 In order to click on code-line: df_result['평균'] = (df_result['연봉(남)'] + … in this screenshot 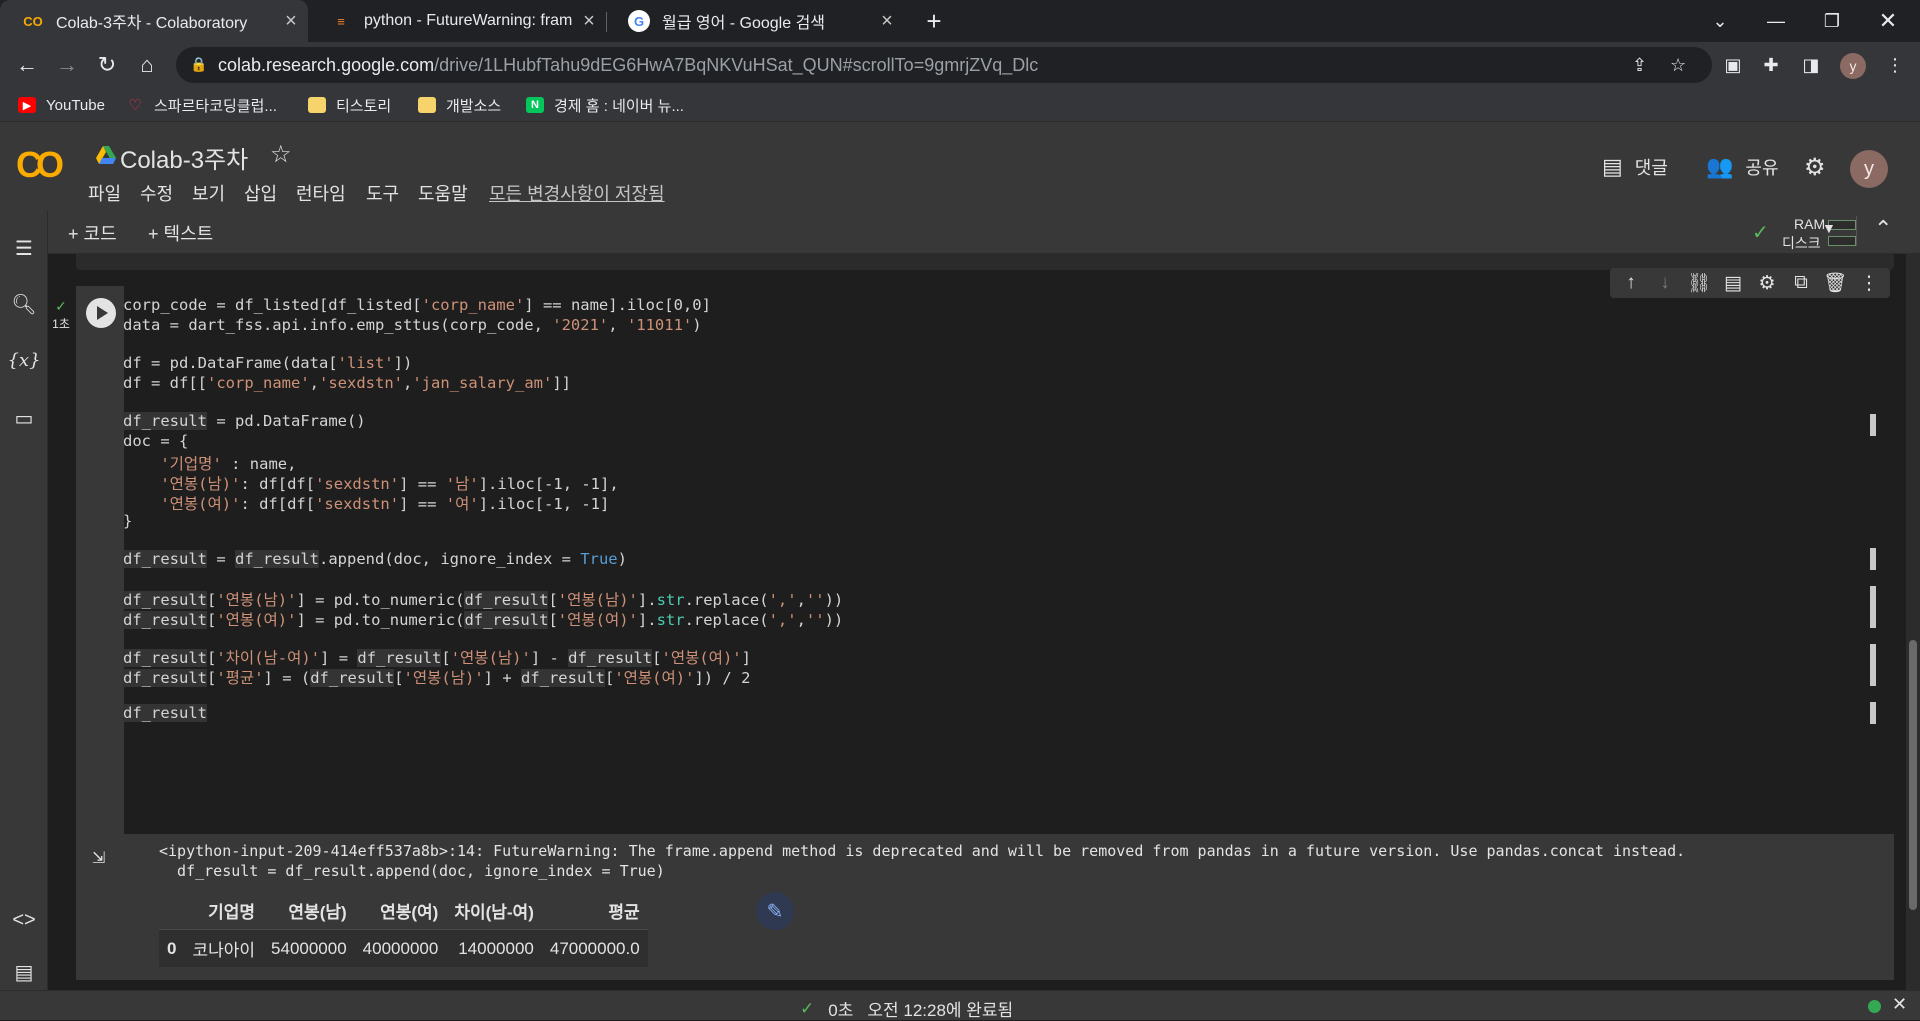, I will do `click(437, 678)`.